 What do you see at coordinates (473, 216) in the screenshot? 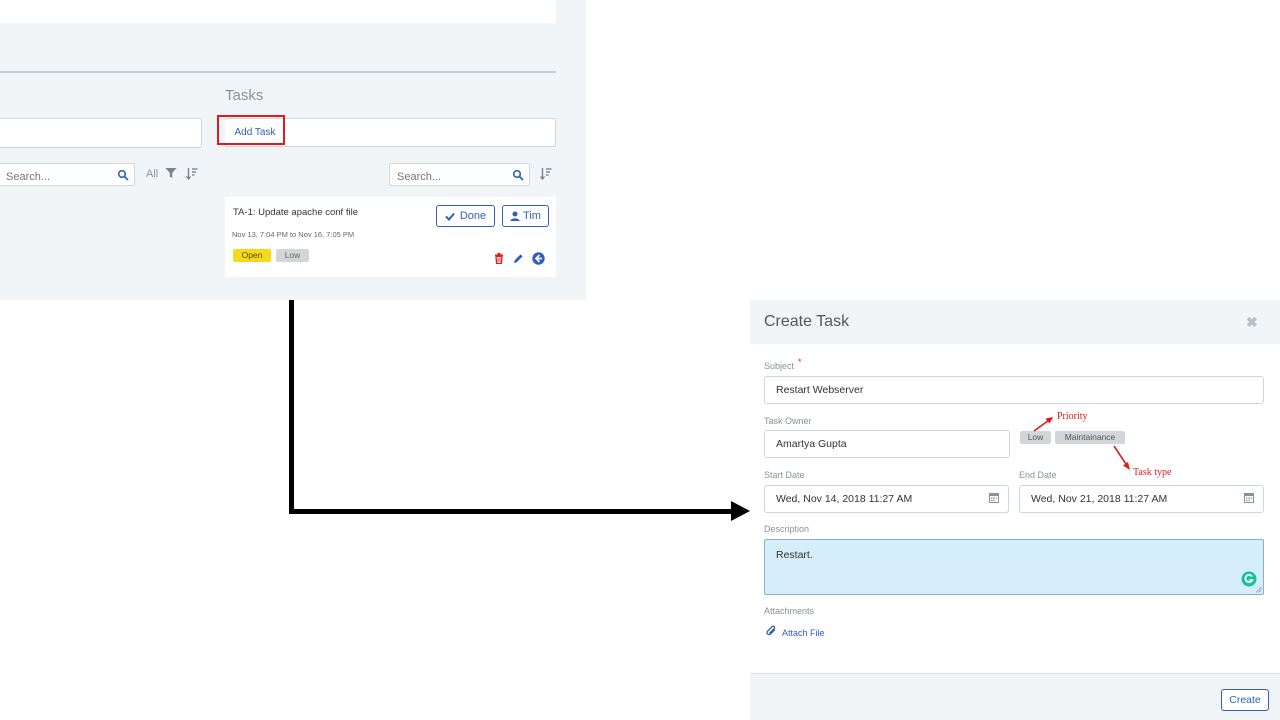
I see `done-button-label: Done` at bounding box center [473, 216].